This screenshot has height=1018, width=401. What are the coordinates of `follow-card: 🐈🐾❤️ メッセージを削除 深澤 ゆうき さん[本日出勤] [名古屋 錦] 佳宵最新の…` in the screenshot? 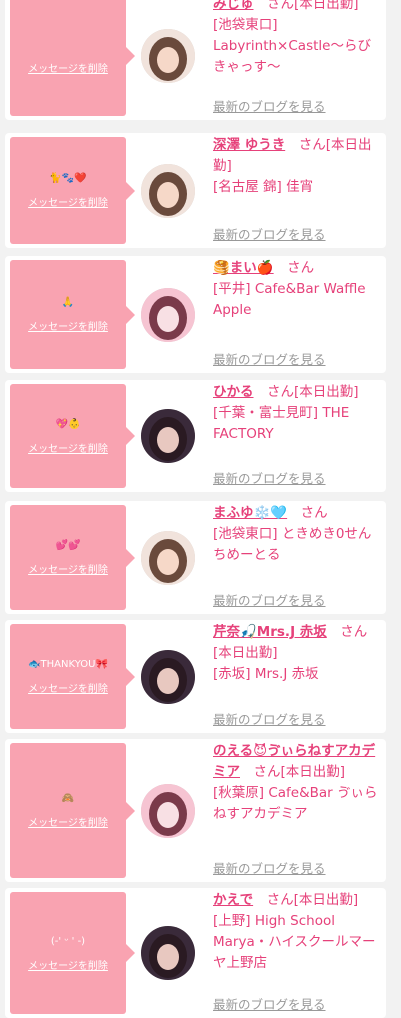 It's located at (195, 190).